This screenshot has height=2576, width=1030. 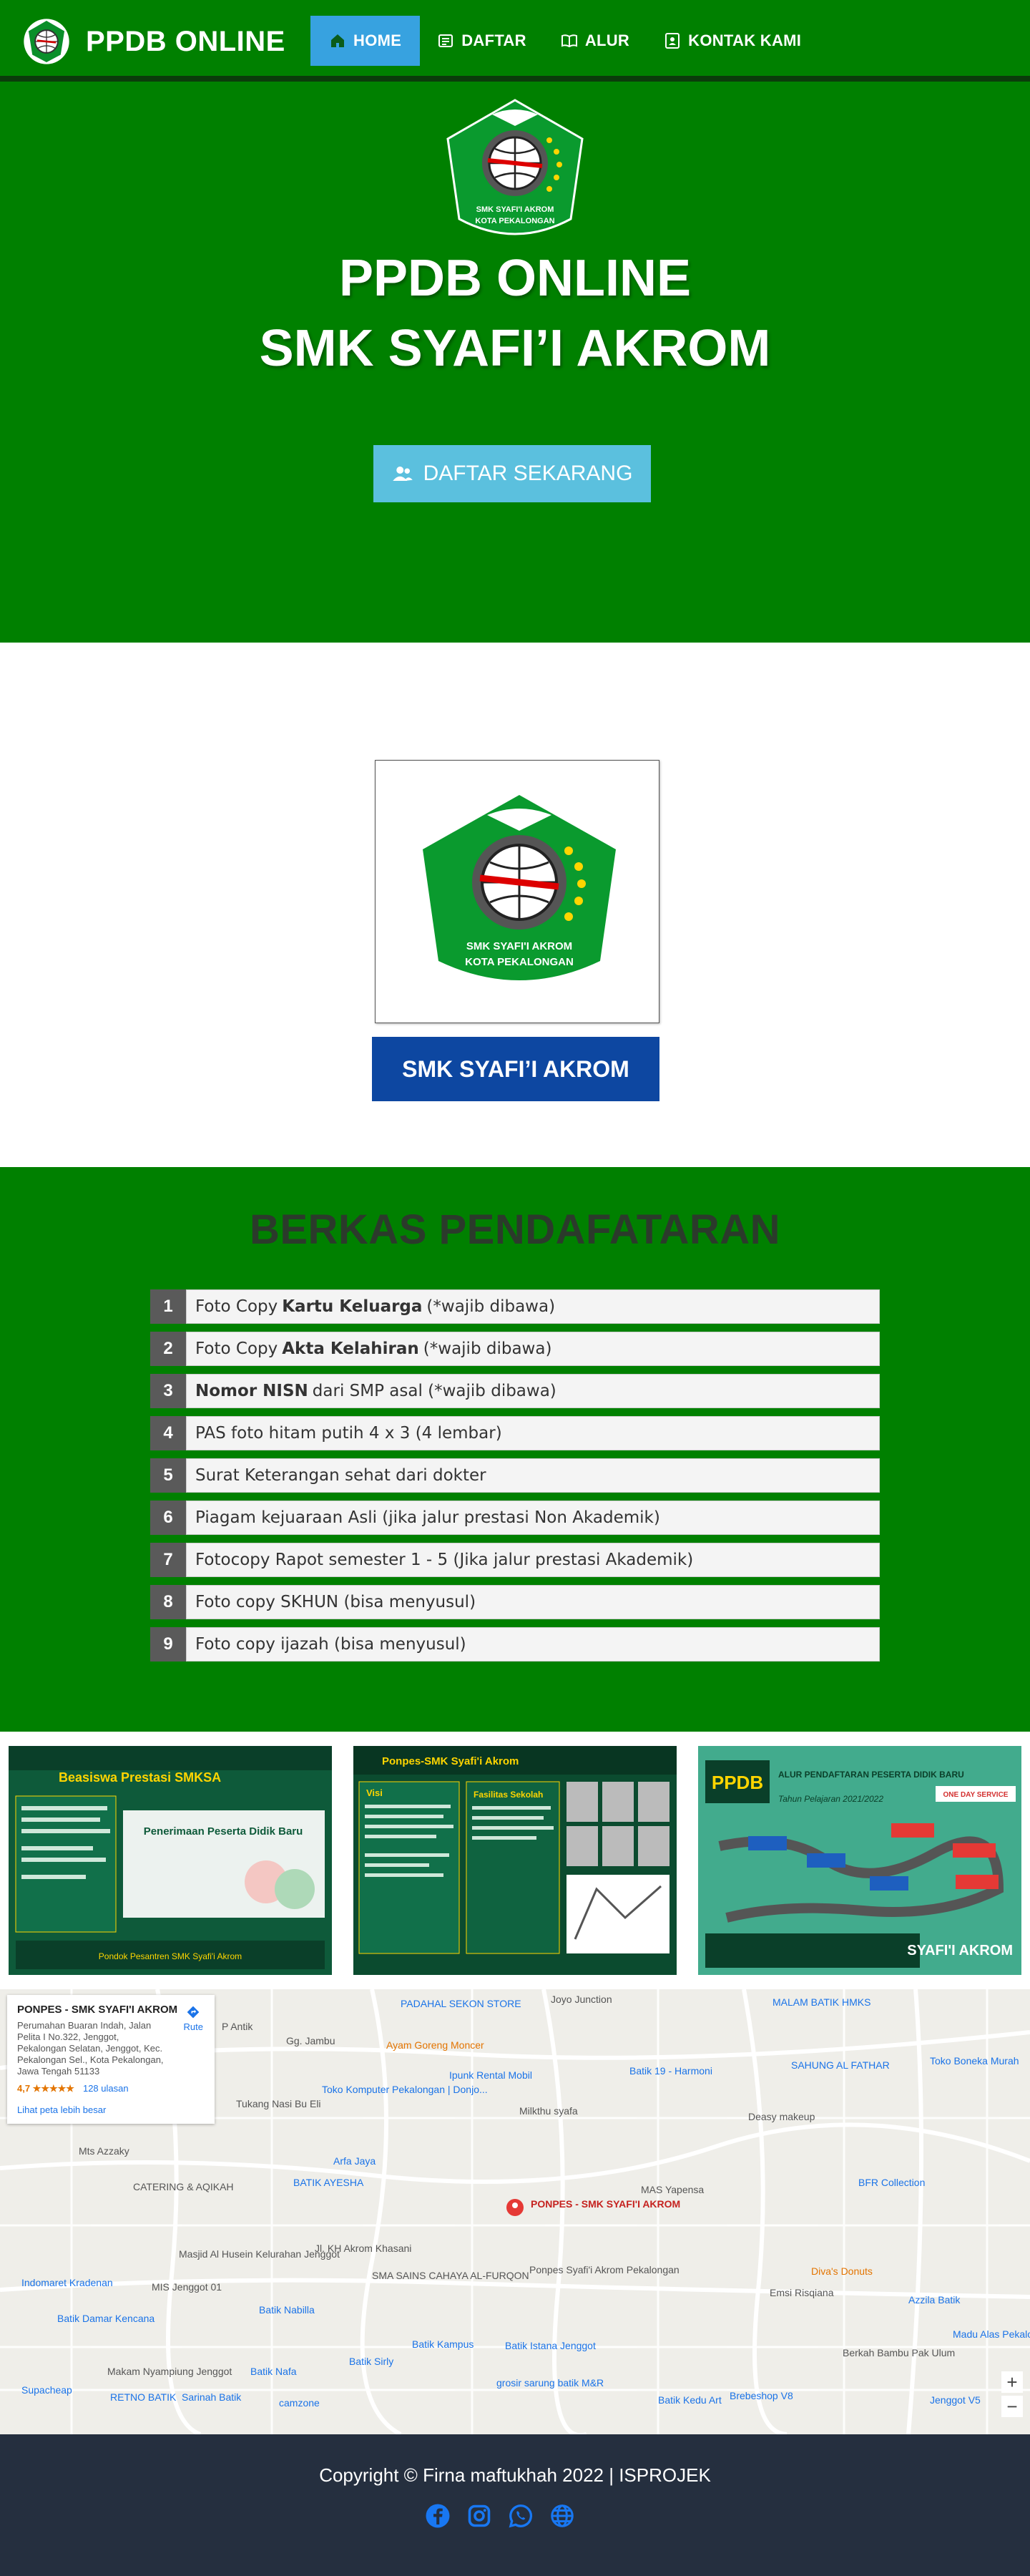 I want to click on map-label: Brebeshop V8, so click(x=761, y=2395).